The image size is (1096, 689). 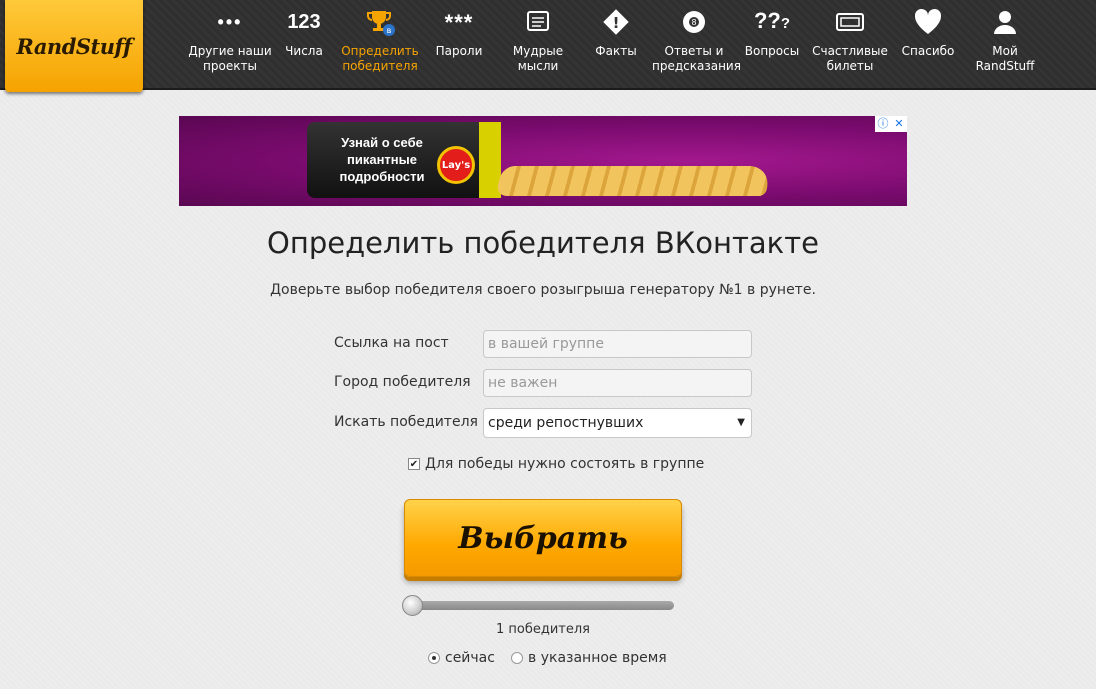 I want to click on ad-chips-image, so click(x=634, y=181).